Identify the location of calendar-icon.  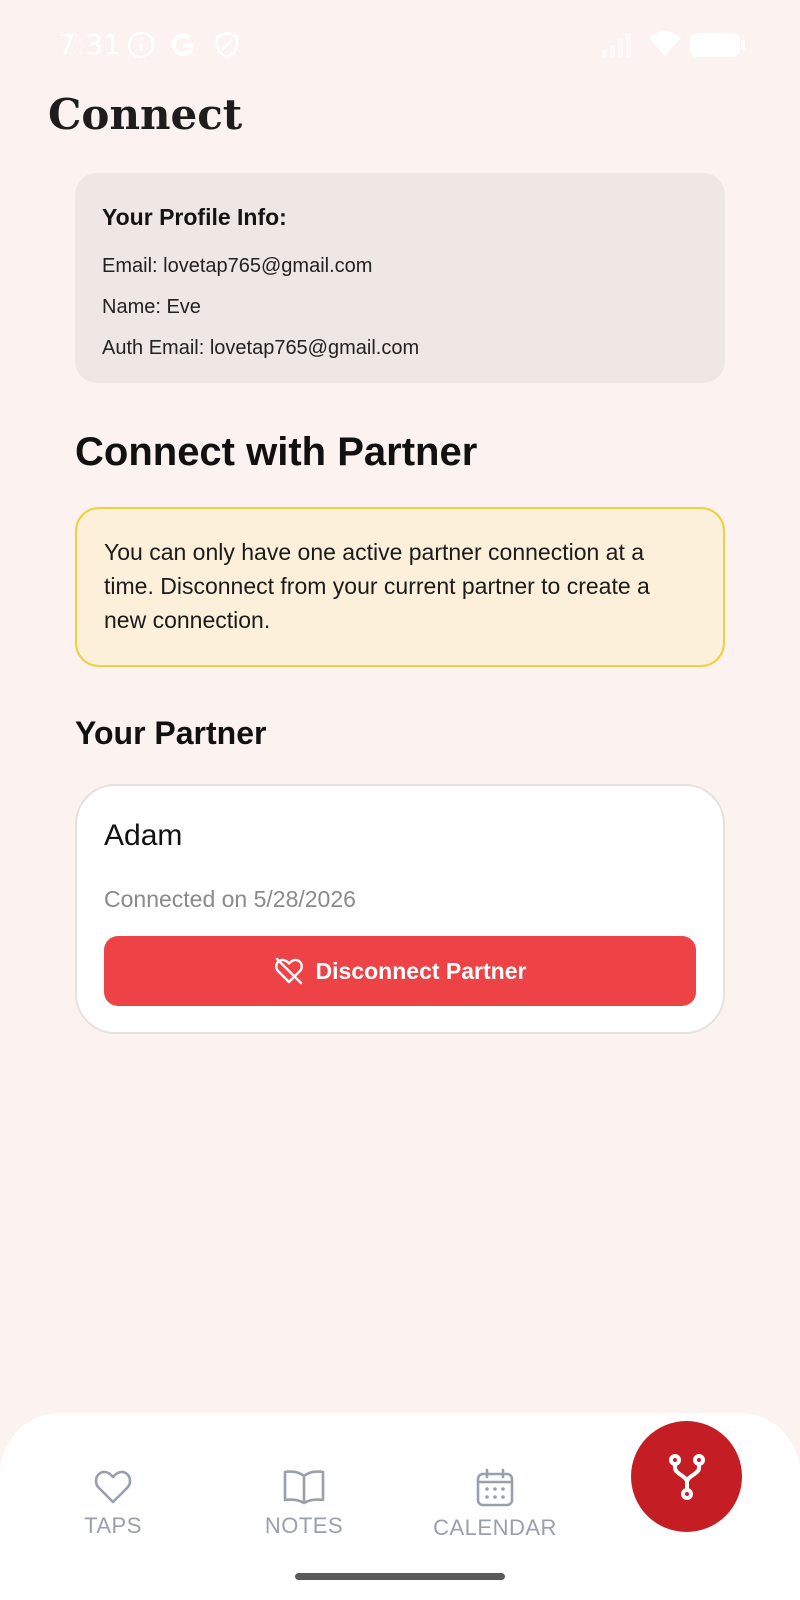
(495, 1487).